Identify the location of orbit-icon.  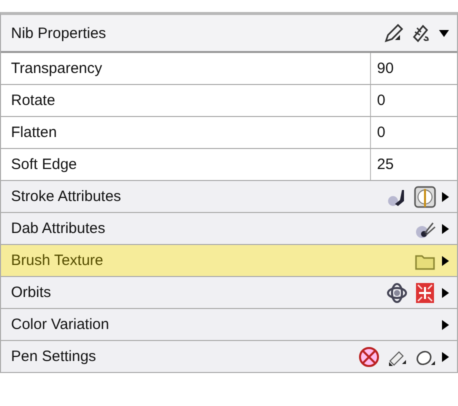
(397, 293).